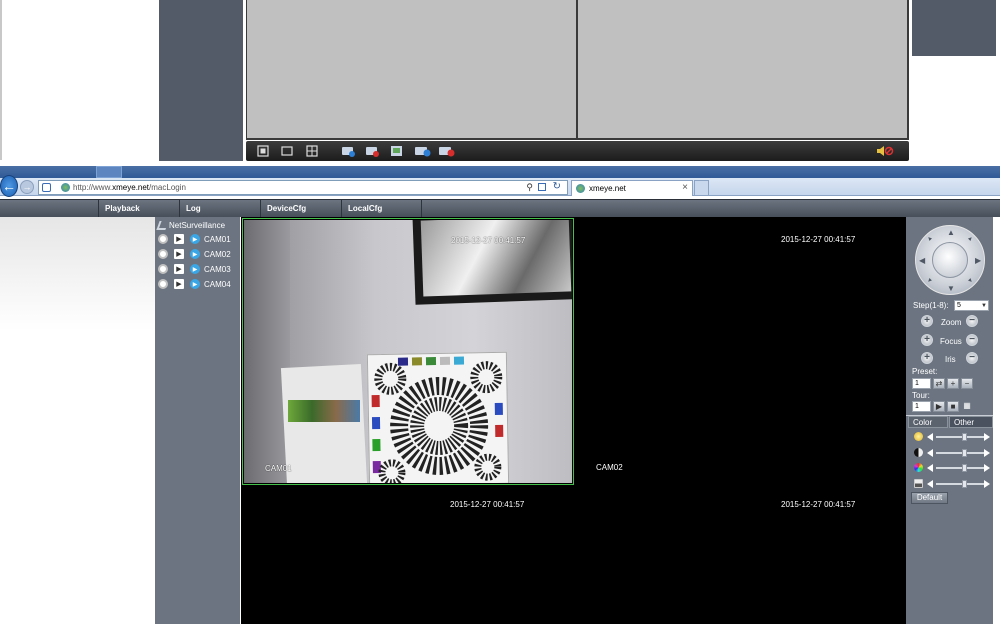  Describe the element at coordinates (381, 209) in the screenshot. I see `menu-localcfg: LocalCfg` at that location.